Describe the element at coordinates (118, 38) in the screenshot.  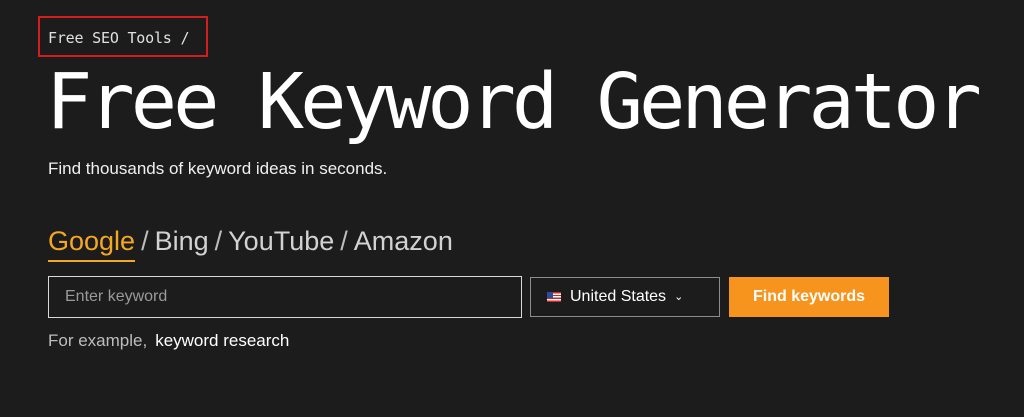
I see `breadcrumb: Free SEO Tools /` at that location.